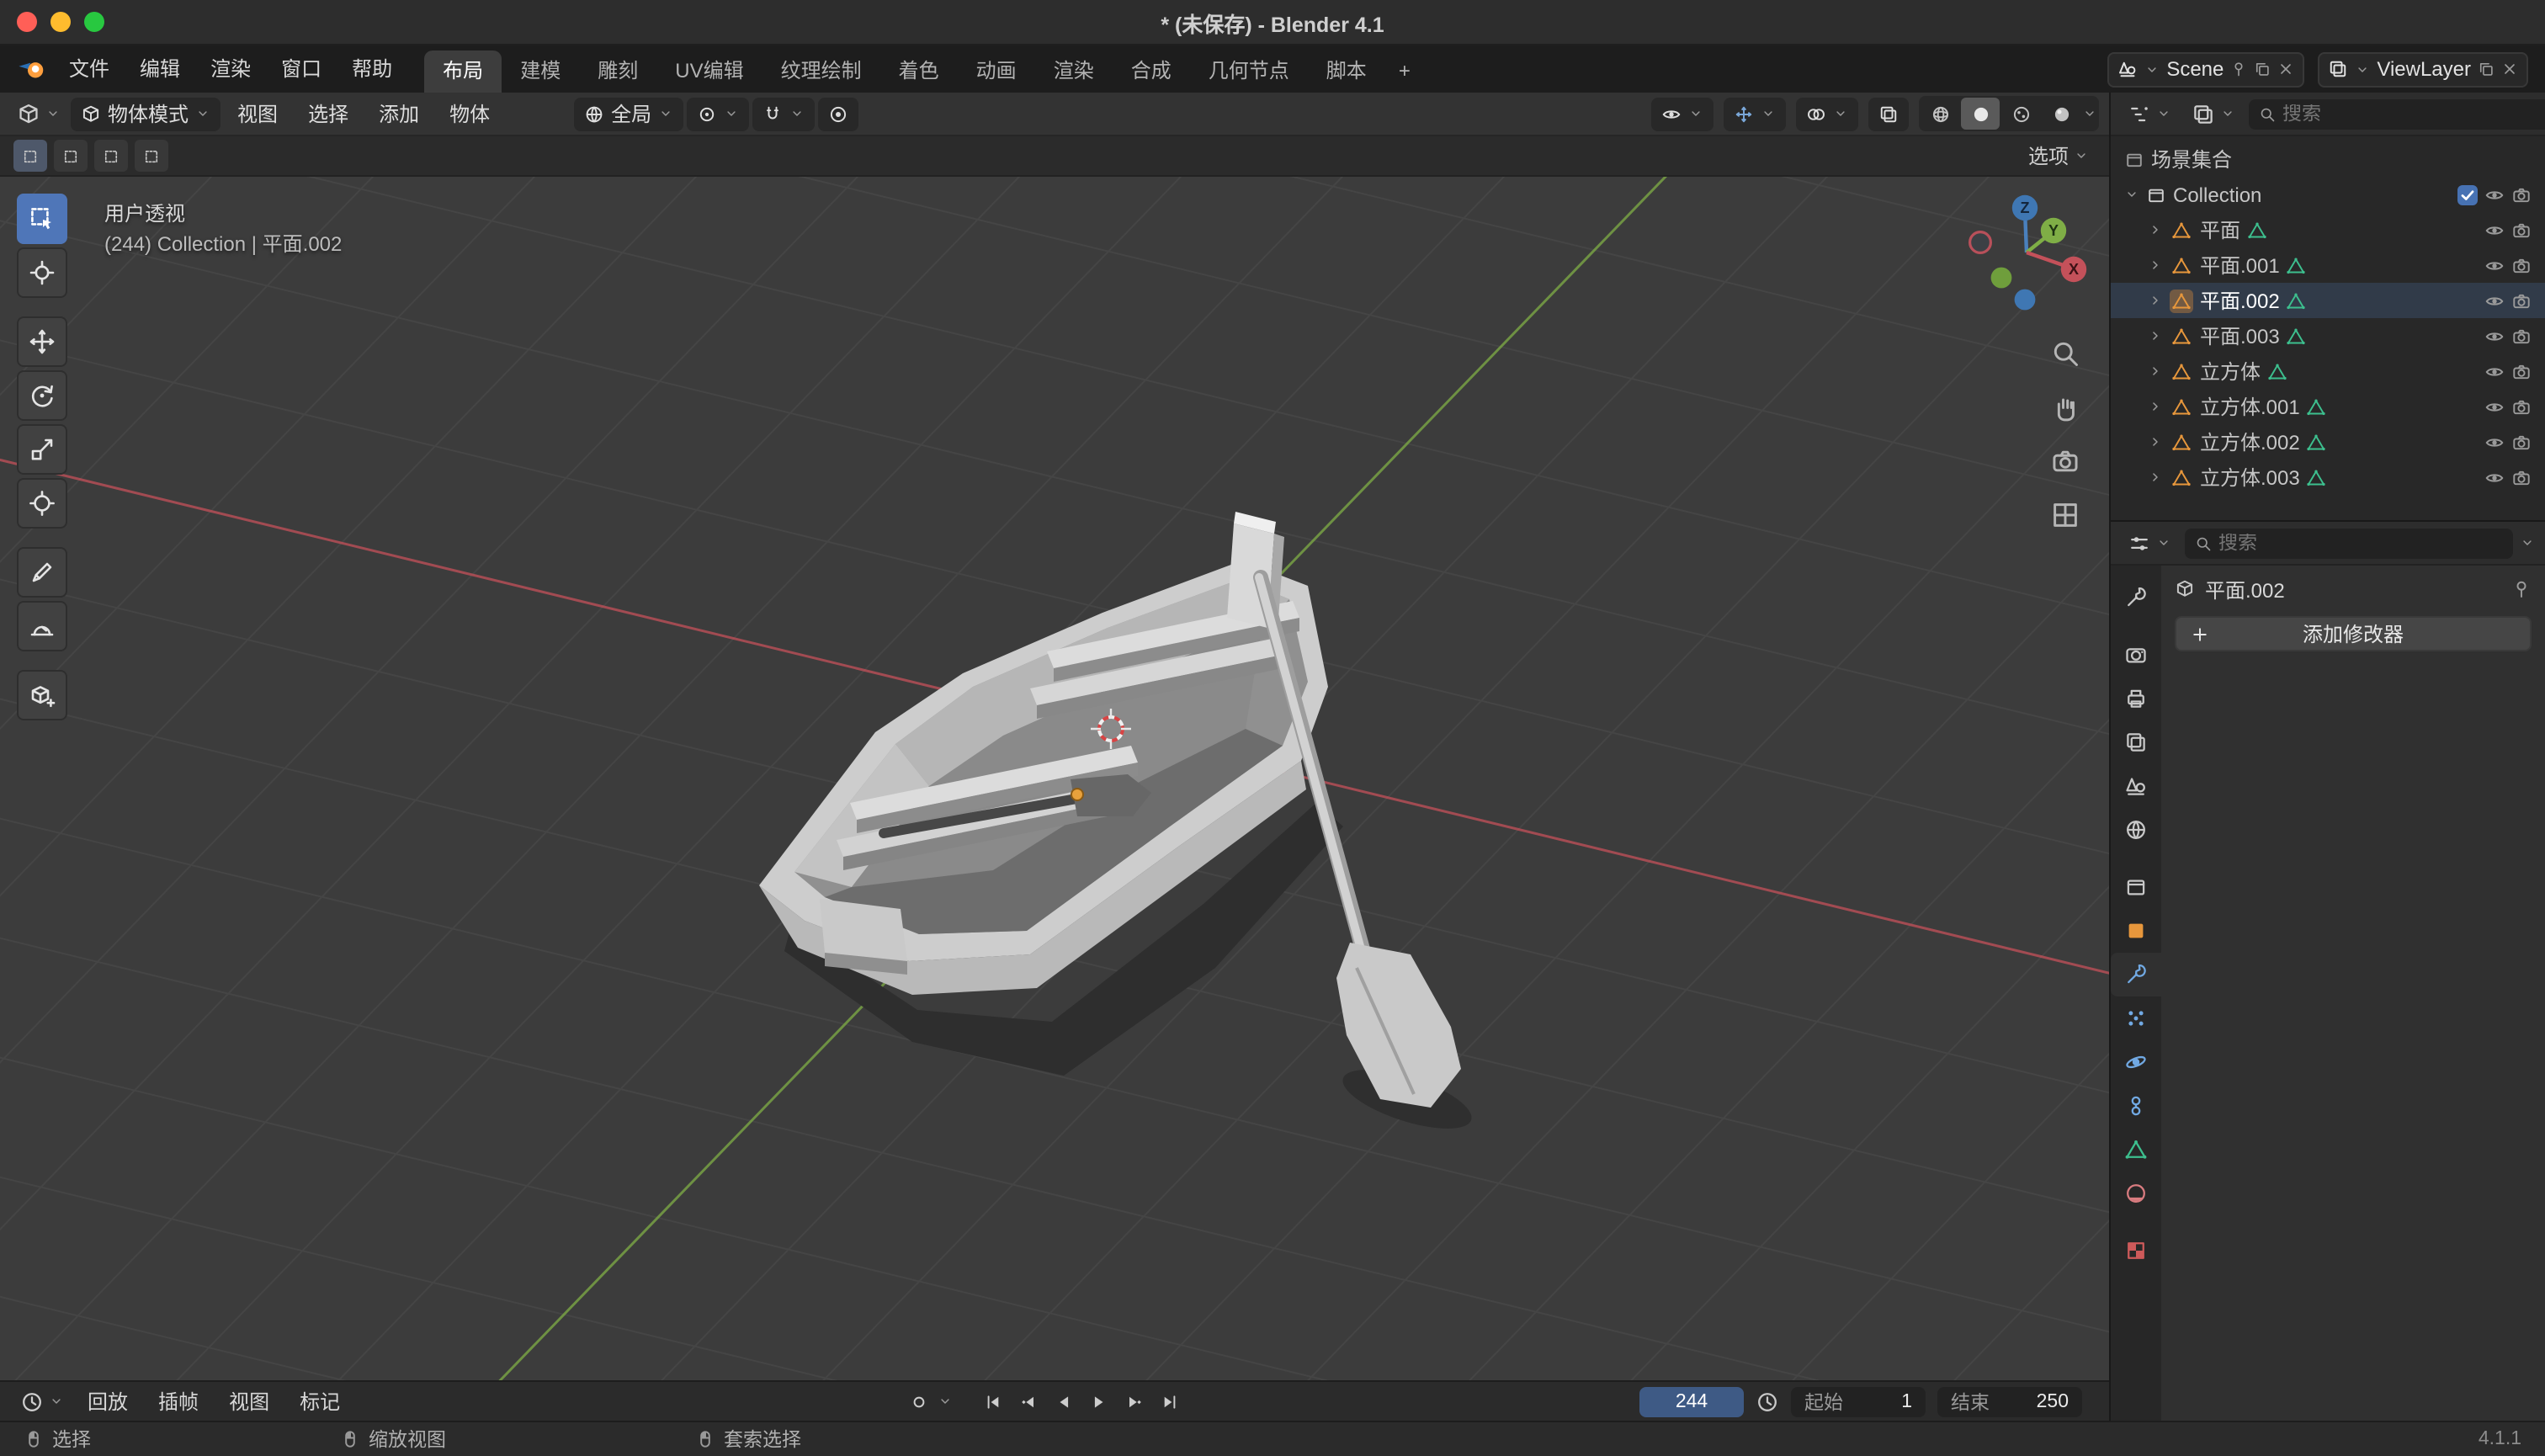  I want to click on new-scene-icon, so click(2262, 69).